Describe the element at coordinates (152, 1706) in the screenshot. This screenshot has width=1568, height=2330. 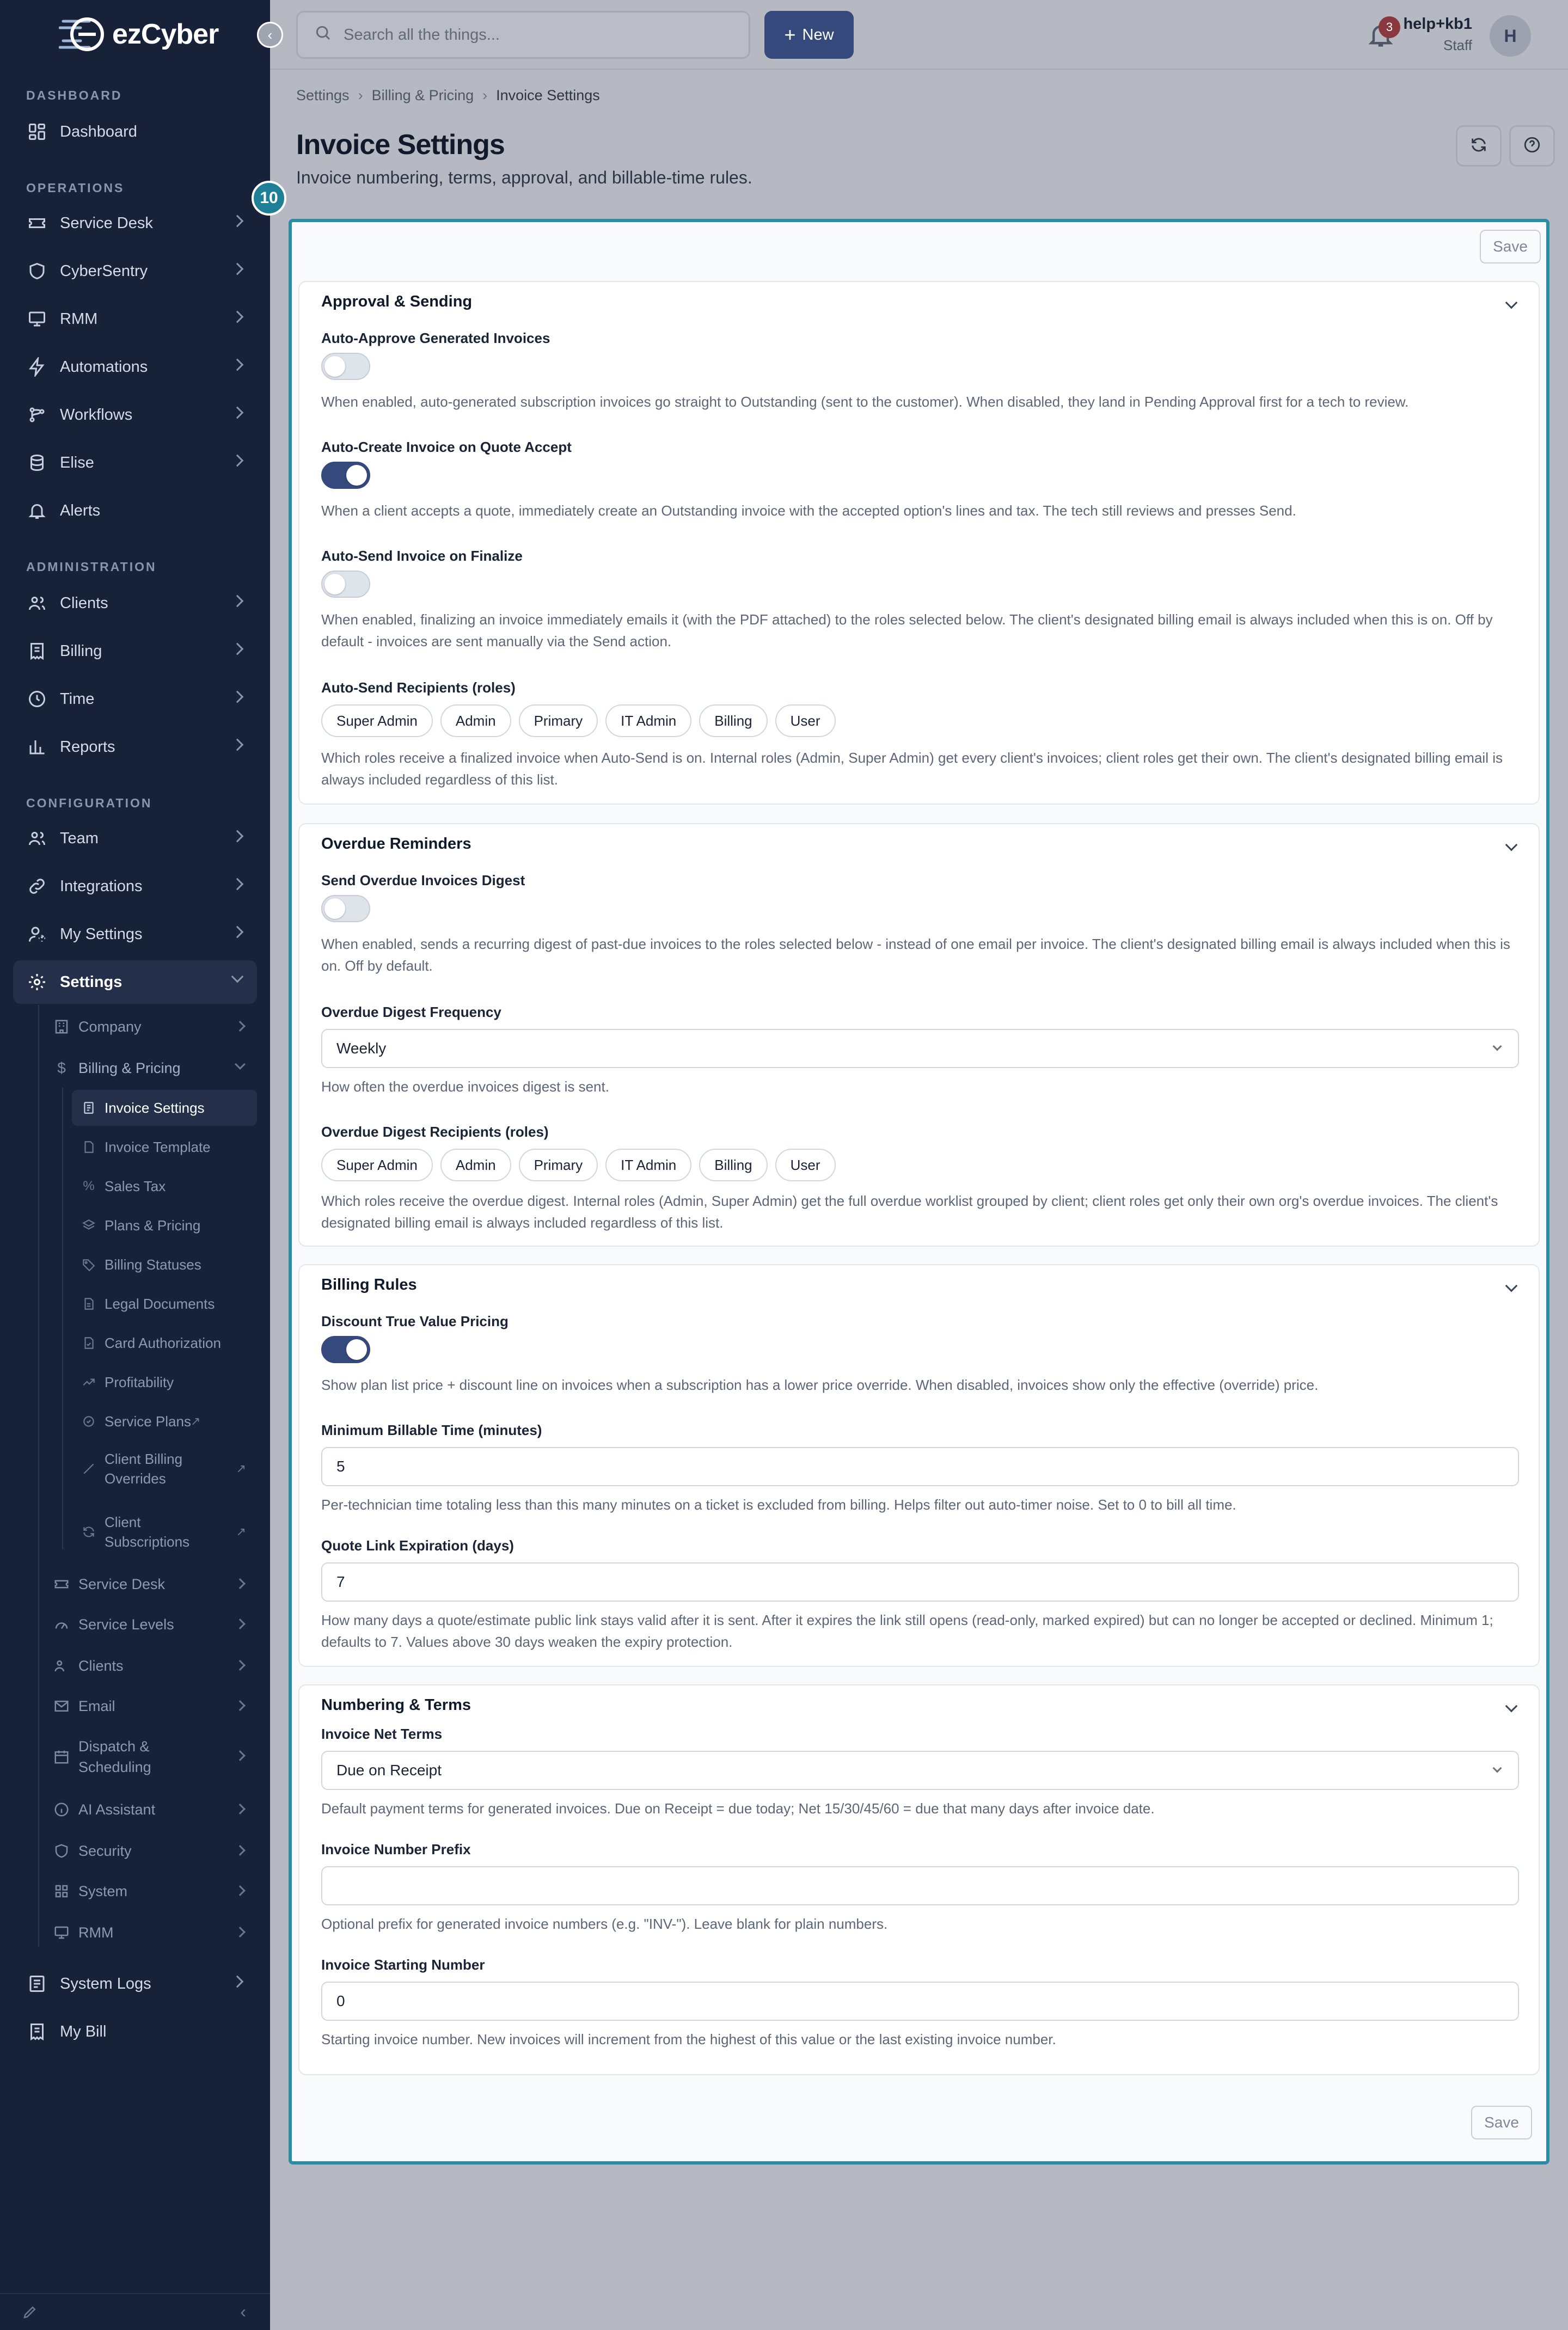
I see `settings-sub-email: Email` at that location.